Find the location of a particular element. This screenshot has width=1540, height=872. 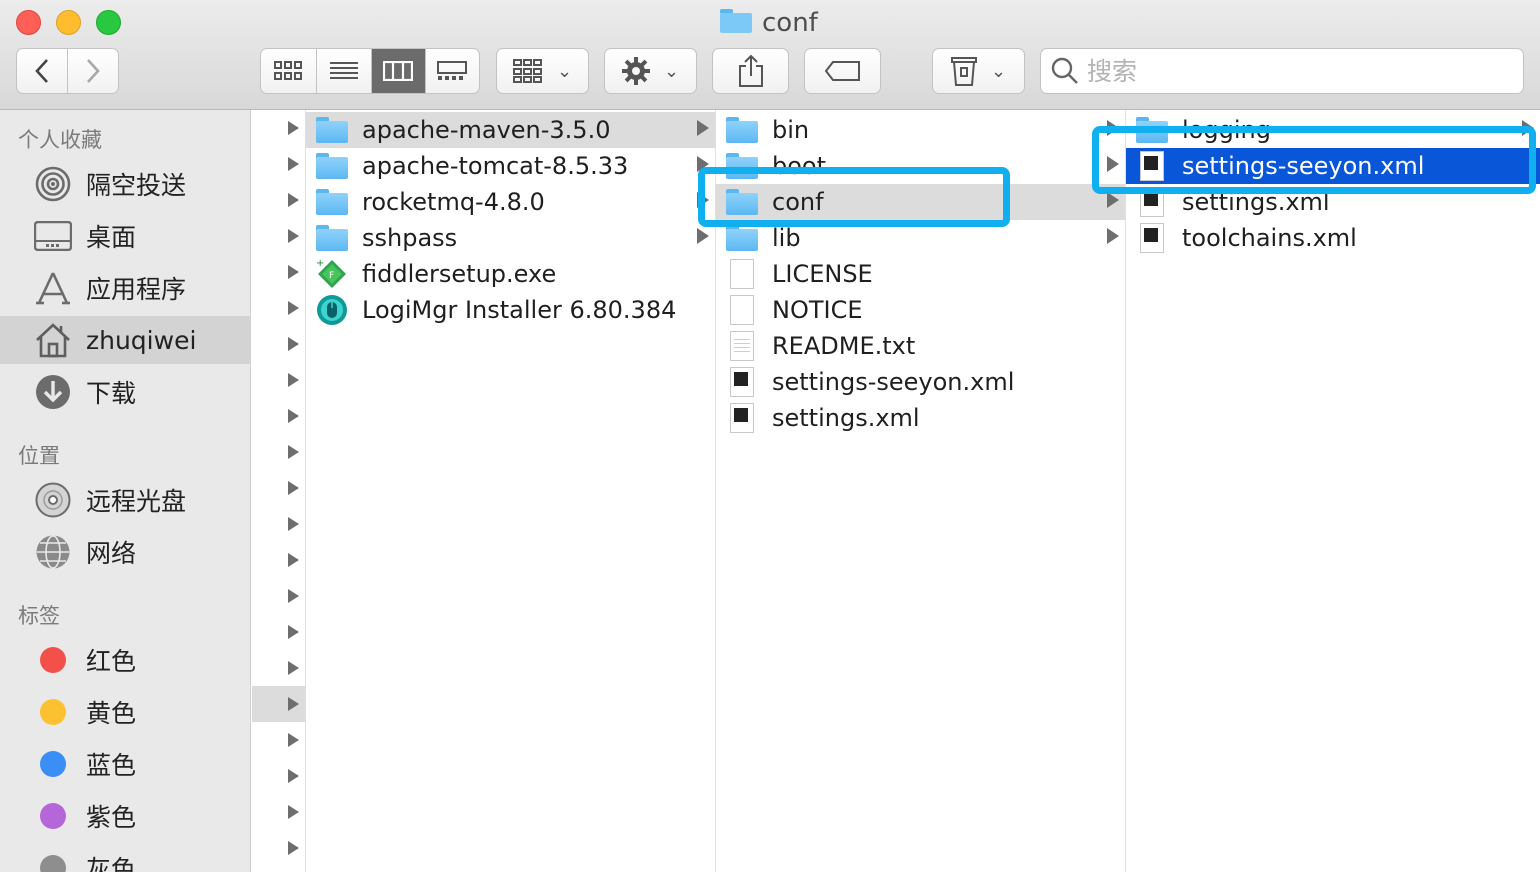

item-name: README.txt is located at coordinates (844, 346).